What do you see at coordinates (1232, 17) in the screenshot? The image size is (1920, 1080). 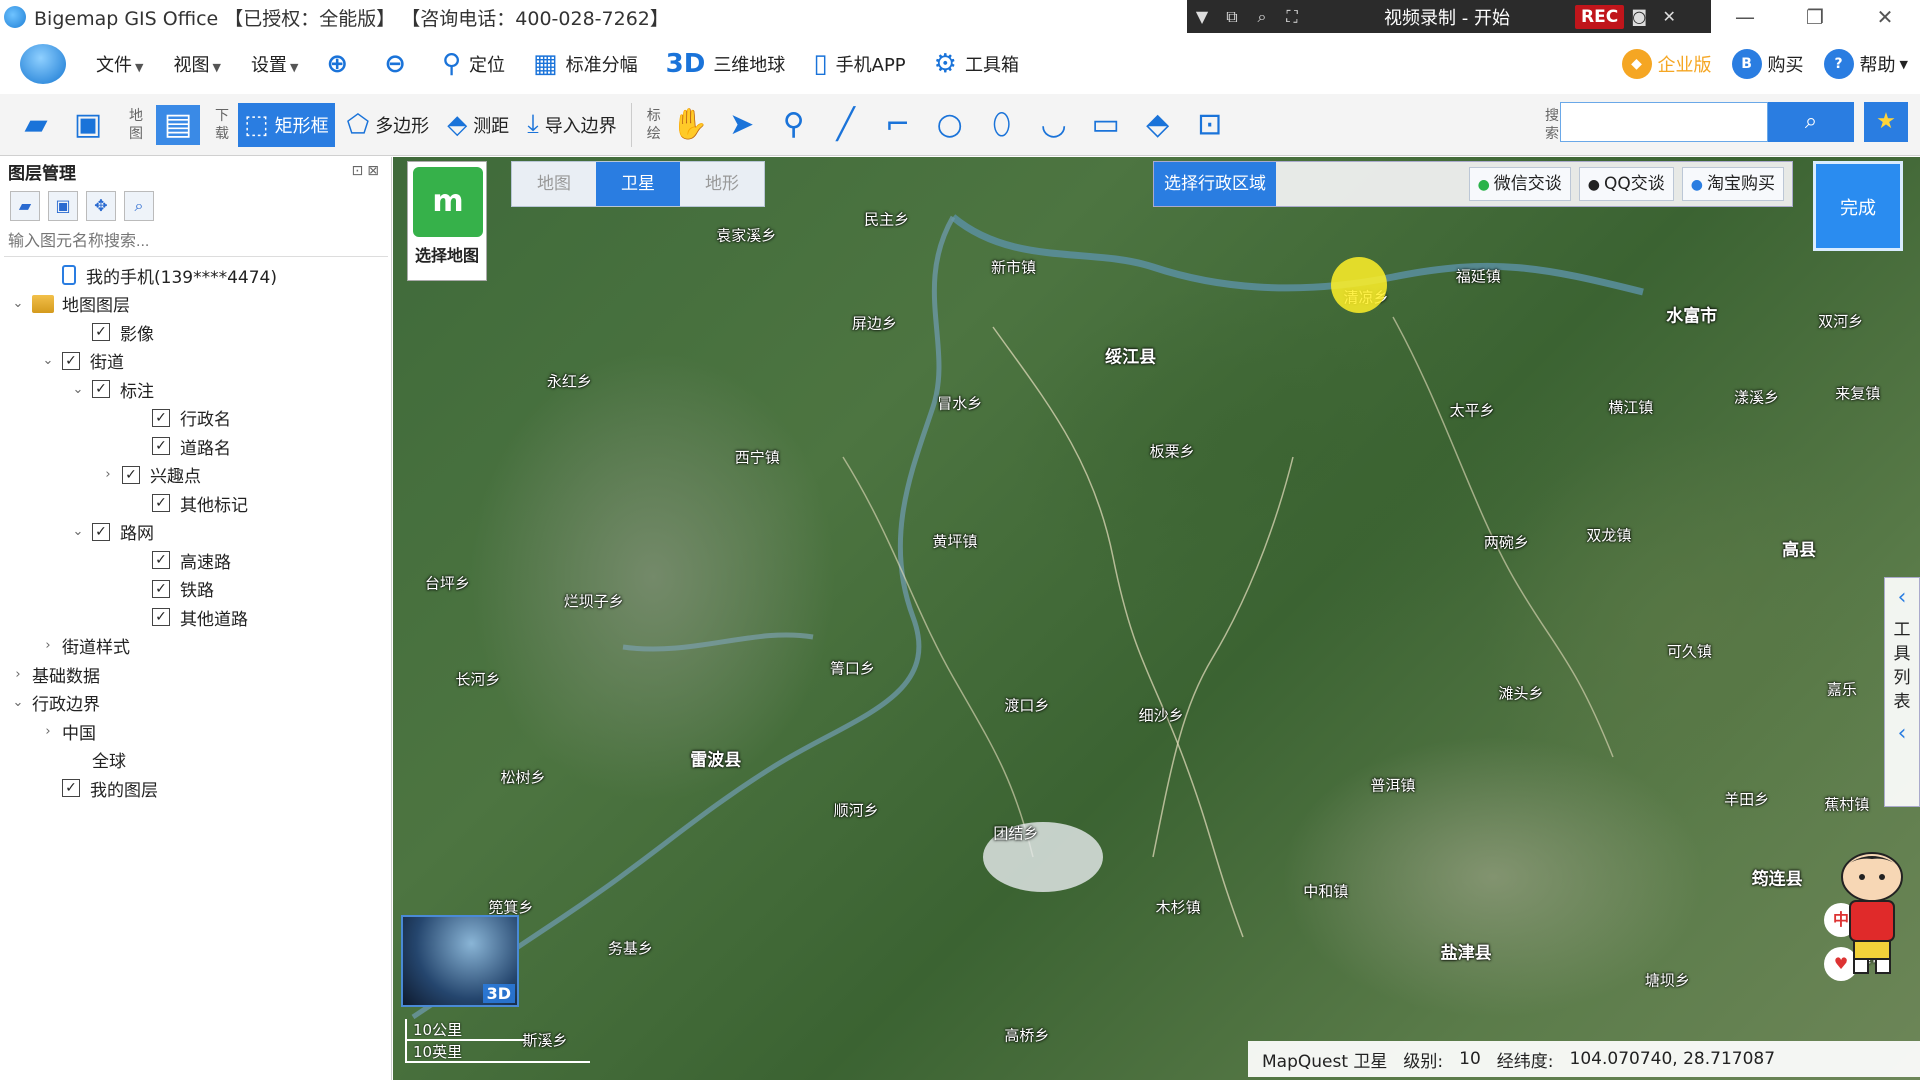 I see `window-icon: ⧉` at bounding box center [1232, 17].